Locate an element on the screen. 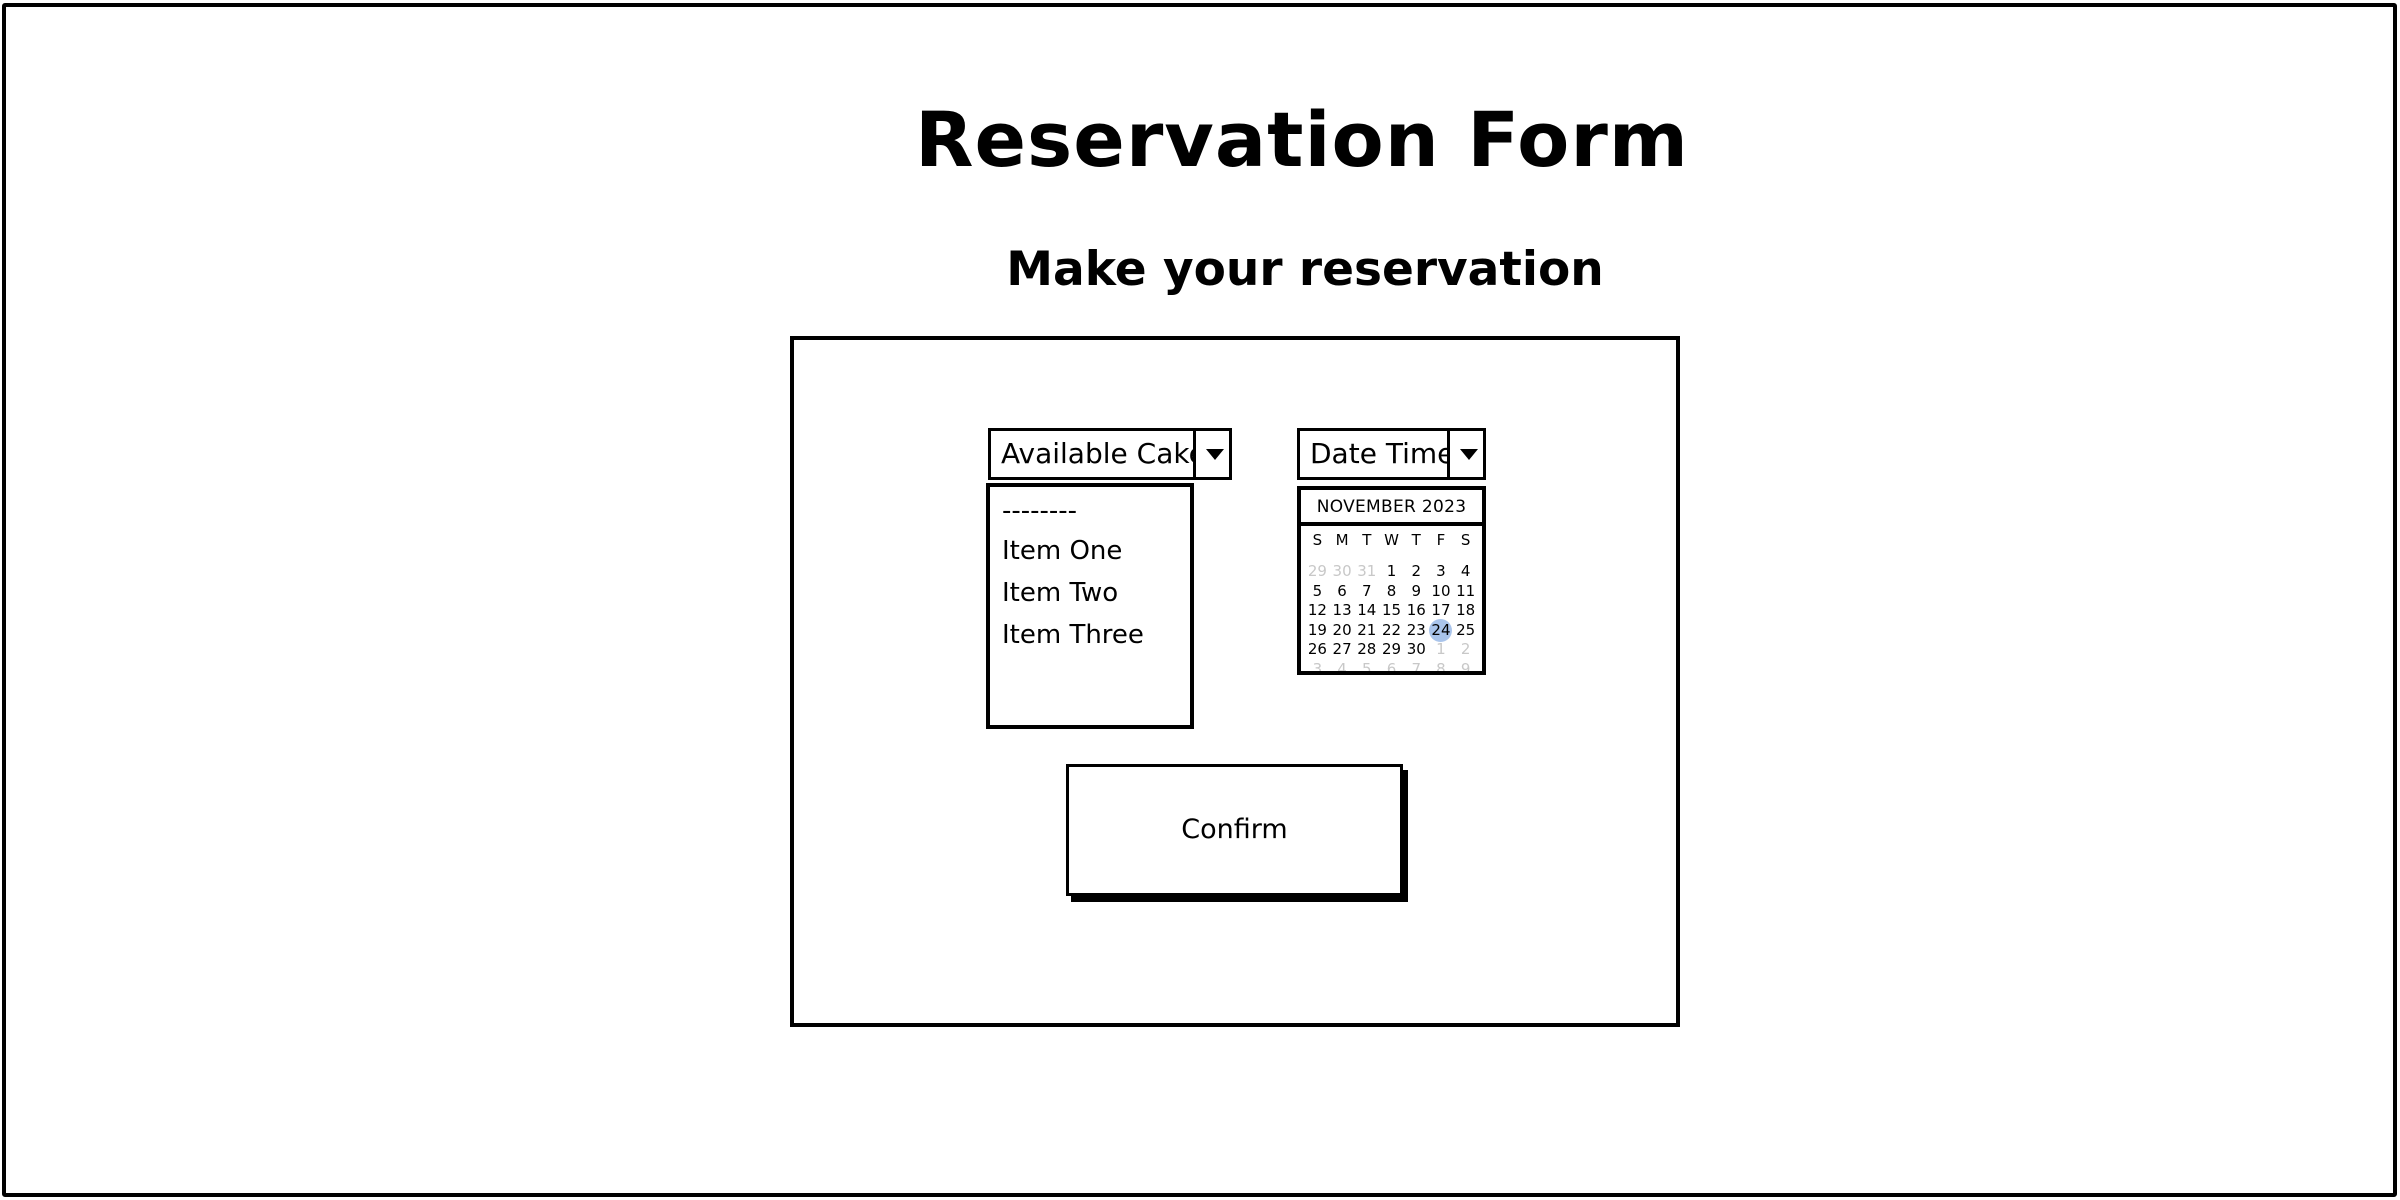 This screenshot has height=1200, width=2400. calendar-week-row: 5 6 7 8 9 10 11 is located at coordinates (1391, 592).